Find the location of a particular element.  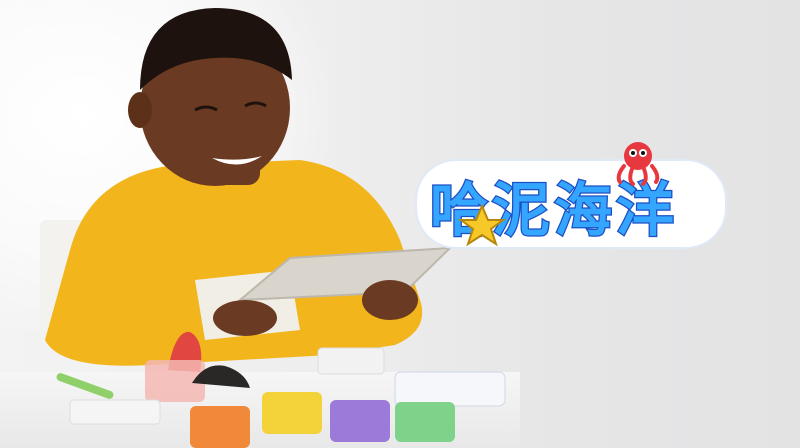

boy-ear is located at coordinates (140, 110).